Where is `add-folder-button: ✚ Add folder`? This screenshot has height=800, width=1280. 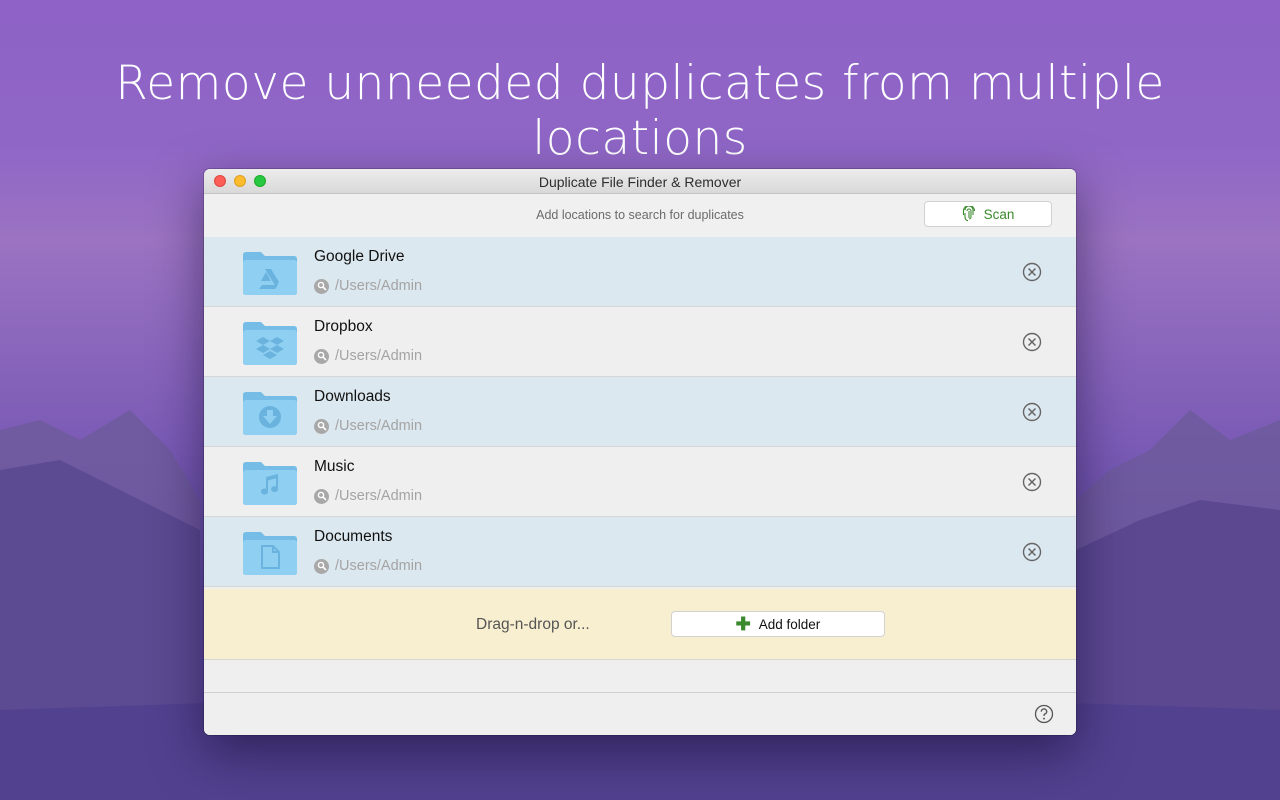
add-folder-button: ✚ Add folder is located at coordinates (778, 624).